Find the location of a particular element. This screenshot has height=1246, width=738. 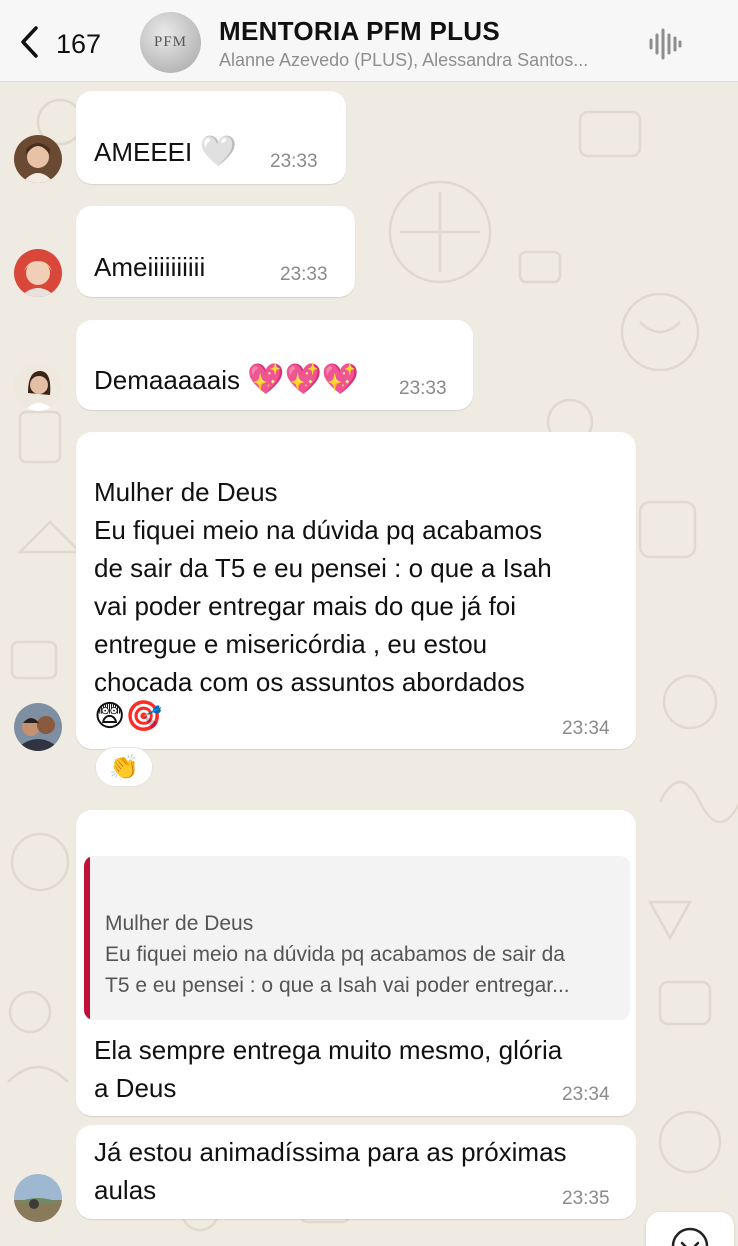

message-line: chocada com os assuntos abordados is located at coordinates (309, 682).